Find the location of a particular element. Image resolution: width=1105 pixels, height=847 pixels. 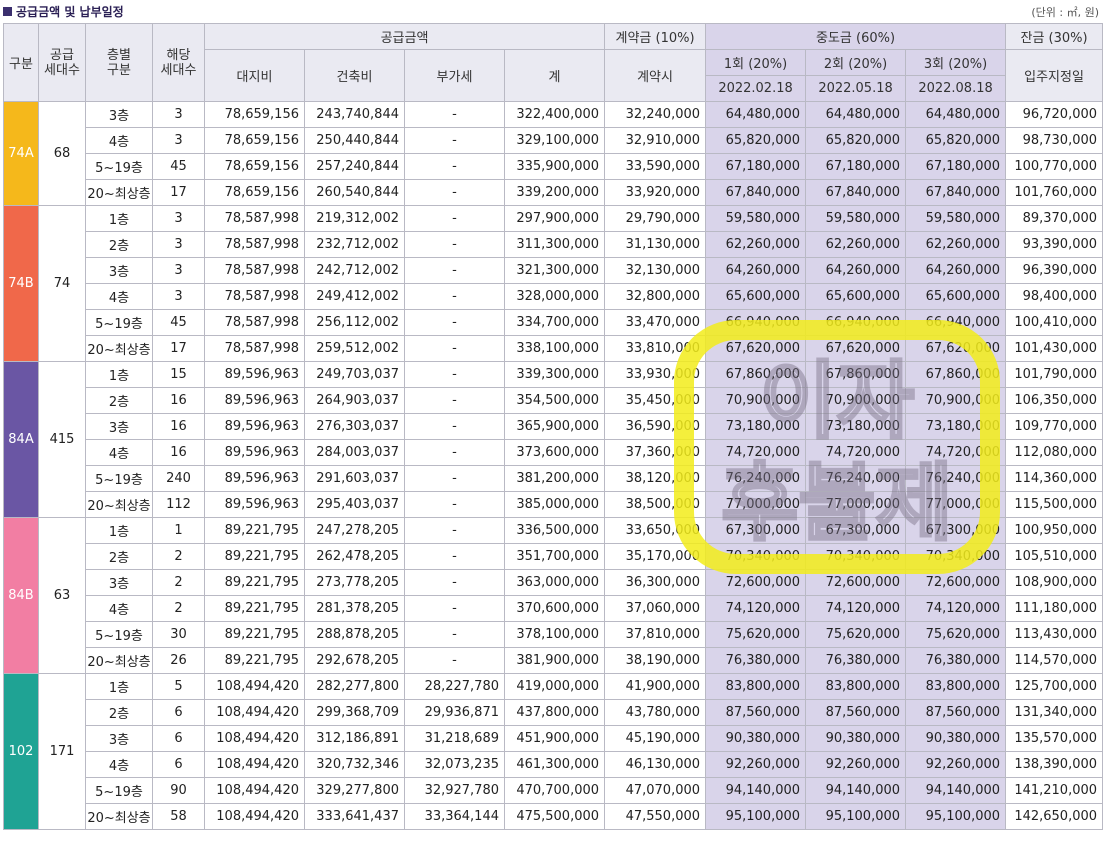

balance-cell: 106,350,000 is located at coordinates (1054, 400).